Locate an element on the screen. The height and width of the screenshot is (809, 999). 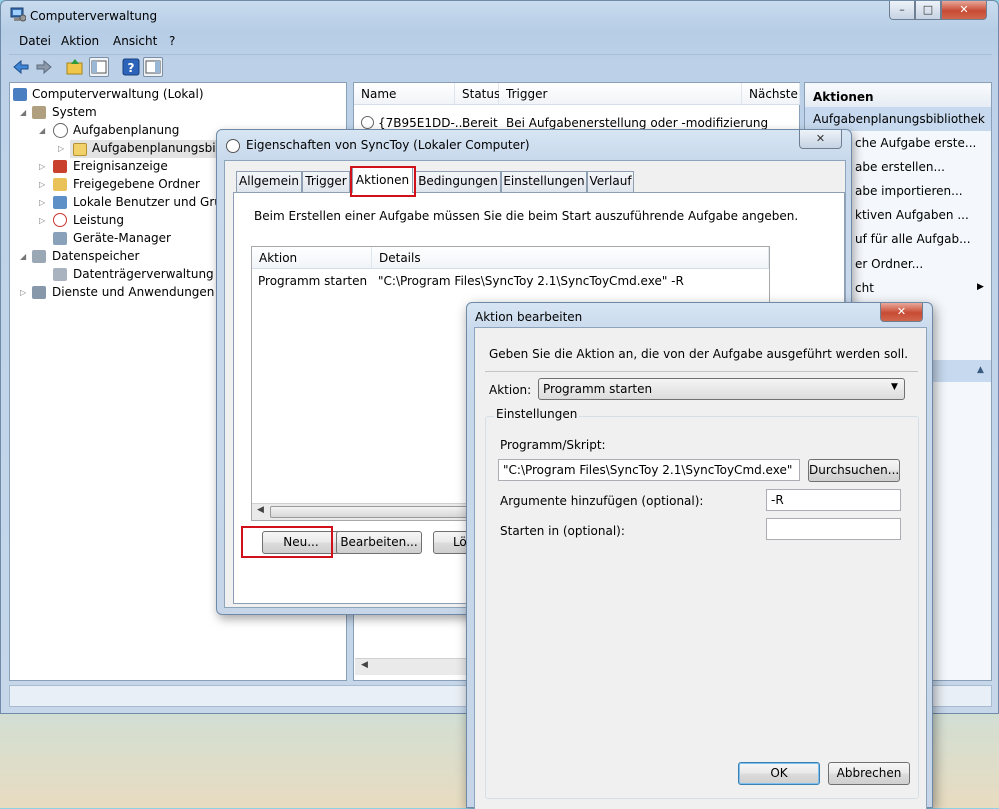
action-dropdown: Programm starten ▼ is located at coordinates (721, 389).